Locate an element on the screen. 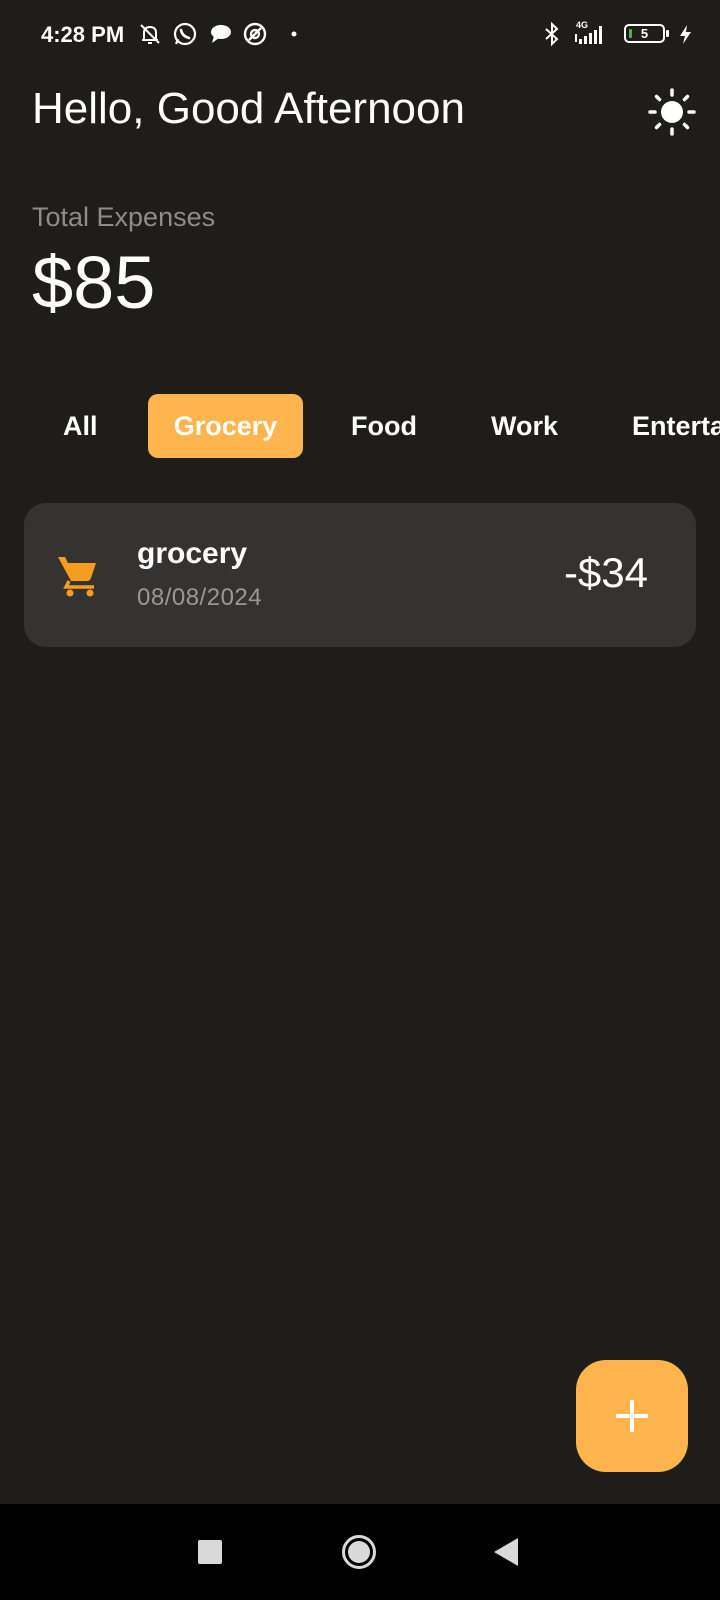 The image size is (720, 1600). plus-icon is located at coordinates (632, 1416).